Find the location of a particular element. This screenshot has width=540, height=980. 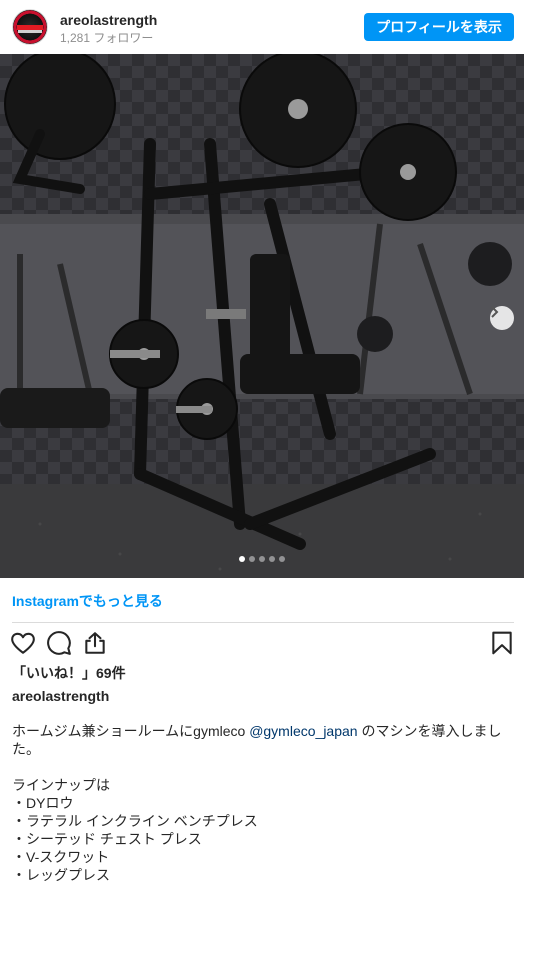

divider is located at coordinates (263, 622).